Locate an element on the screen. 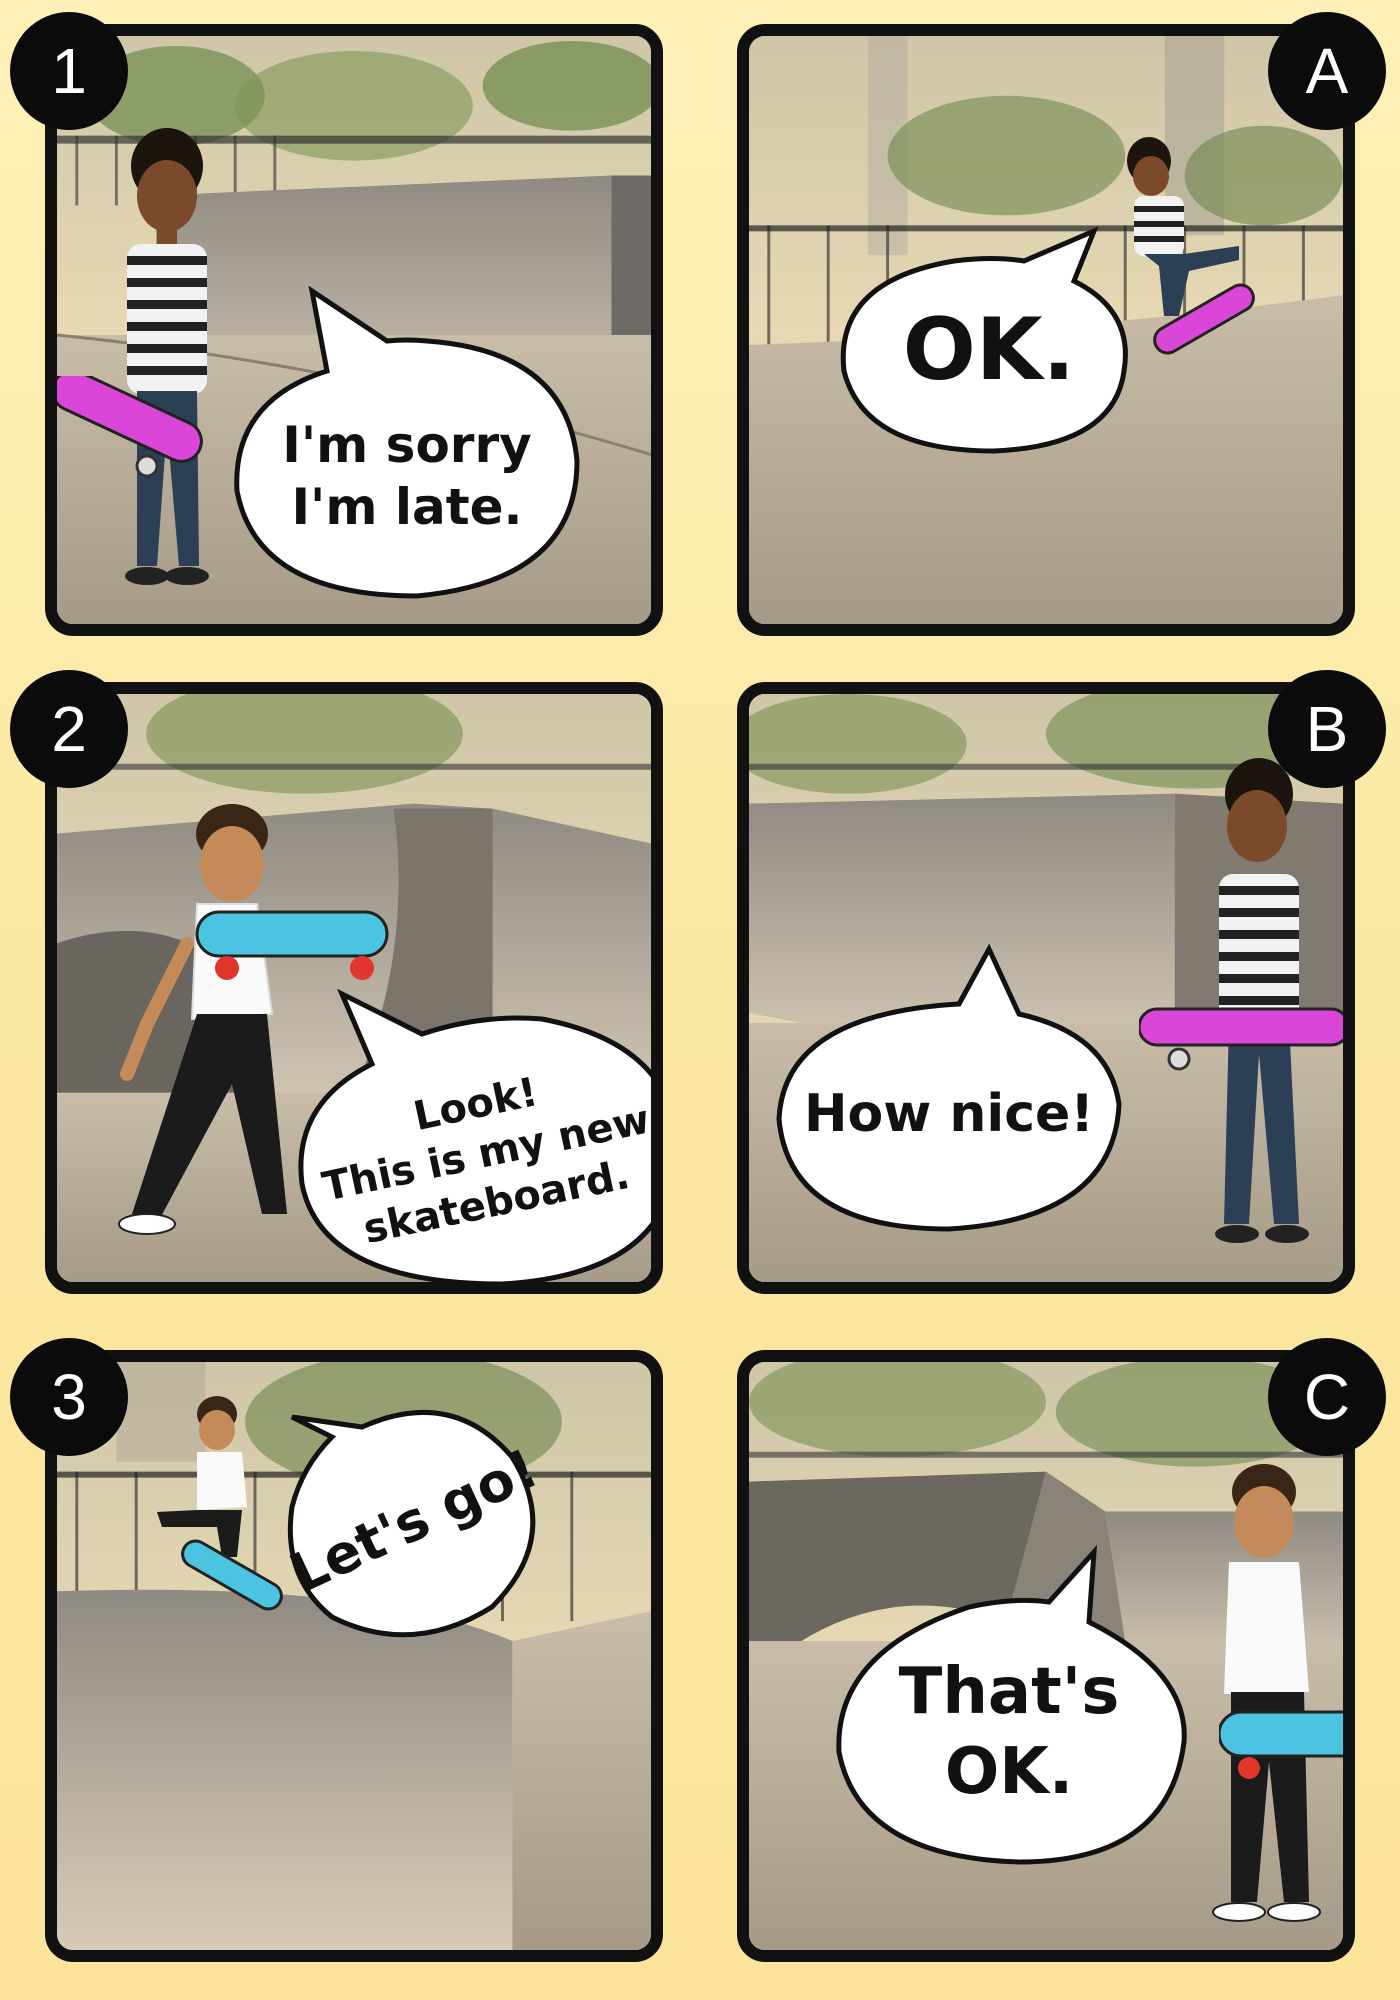  panel-badge-1: 1 is located at coordinates (69, 71).